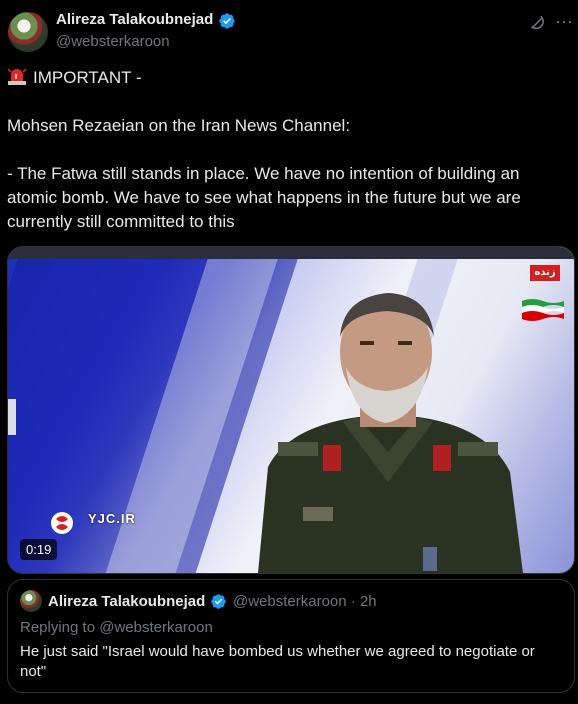  What do you see at coordinates (31, 601) in the screenshot?
I see `quoted-author-avatar` at bounding box center [31, 601].